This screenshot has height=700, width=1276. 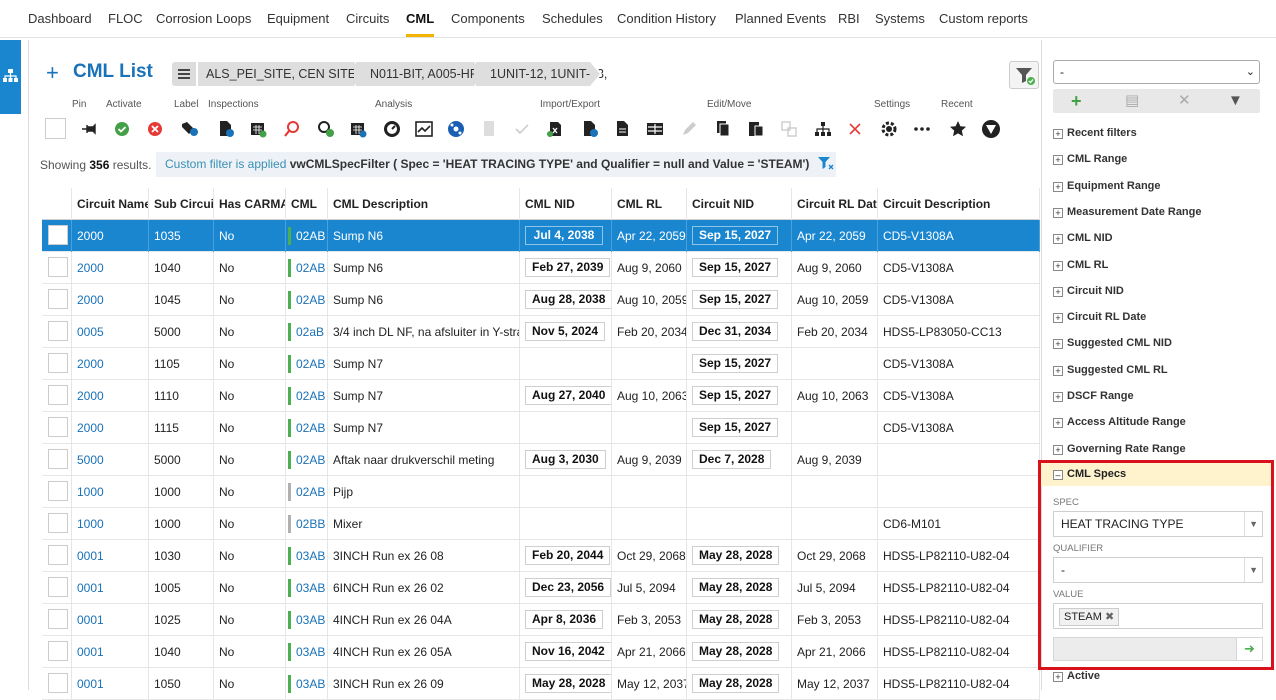 What do you see at coordinates (1184, 101) in the screenshot?
I see `delete-filter-button: ✕` at bounding box center [1184, 101].